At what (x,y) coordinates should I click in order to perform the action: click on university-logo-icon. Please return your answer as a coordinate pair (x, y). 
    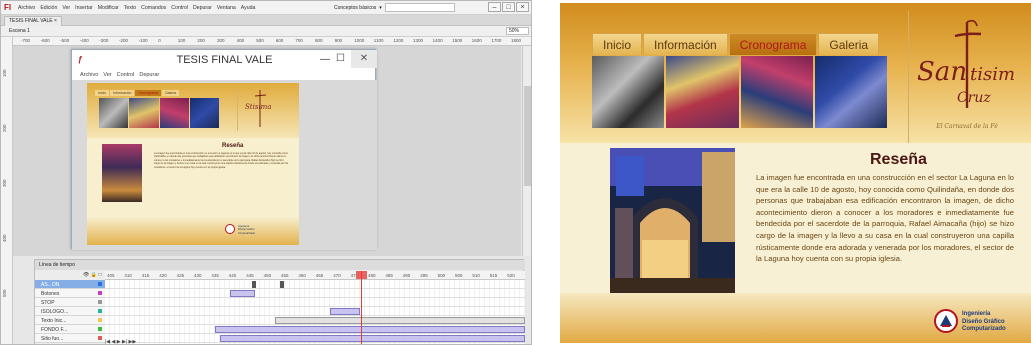
    Looking at the image, I should click on (946, 321).